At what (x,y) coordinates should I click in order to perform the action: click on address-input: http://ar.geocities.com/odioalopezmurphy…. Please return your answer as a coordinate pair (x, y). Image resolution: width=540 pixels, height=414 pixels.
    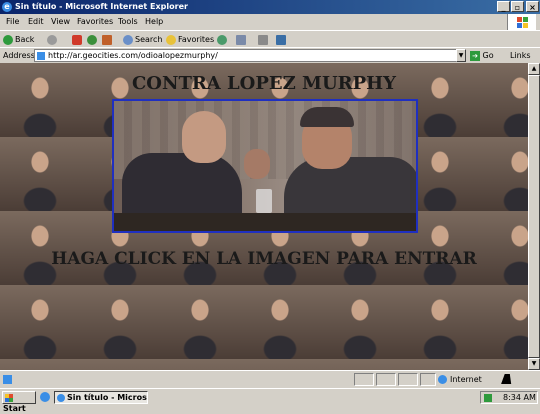
    Looking at the image, I should click on (250, 55).